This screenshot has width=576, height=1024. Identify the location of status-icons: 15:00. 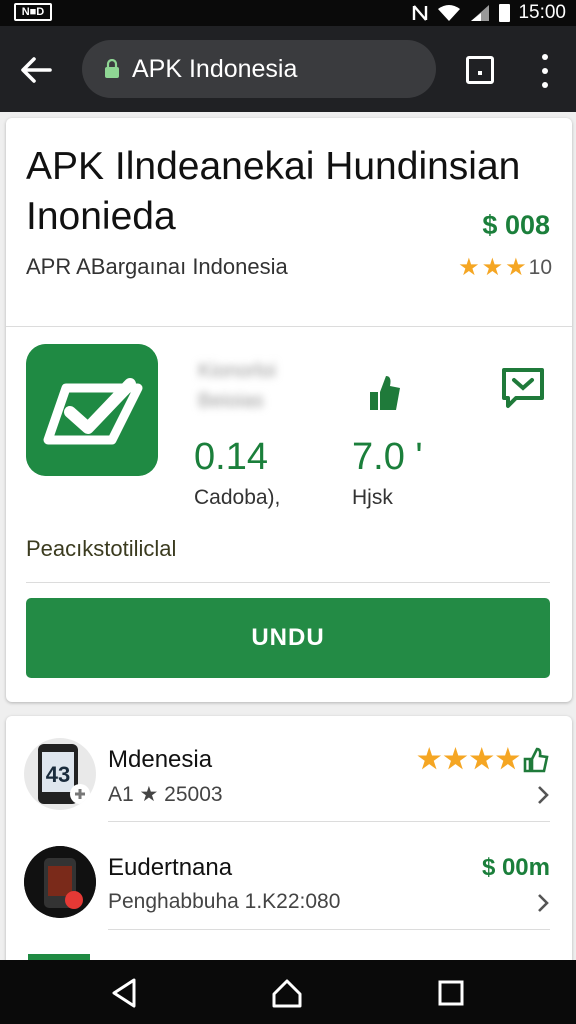
(488, 13).